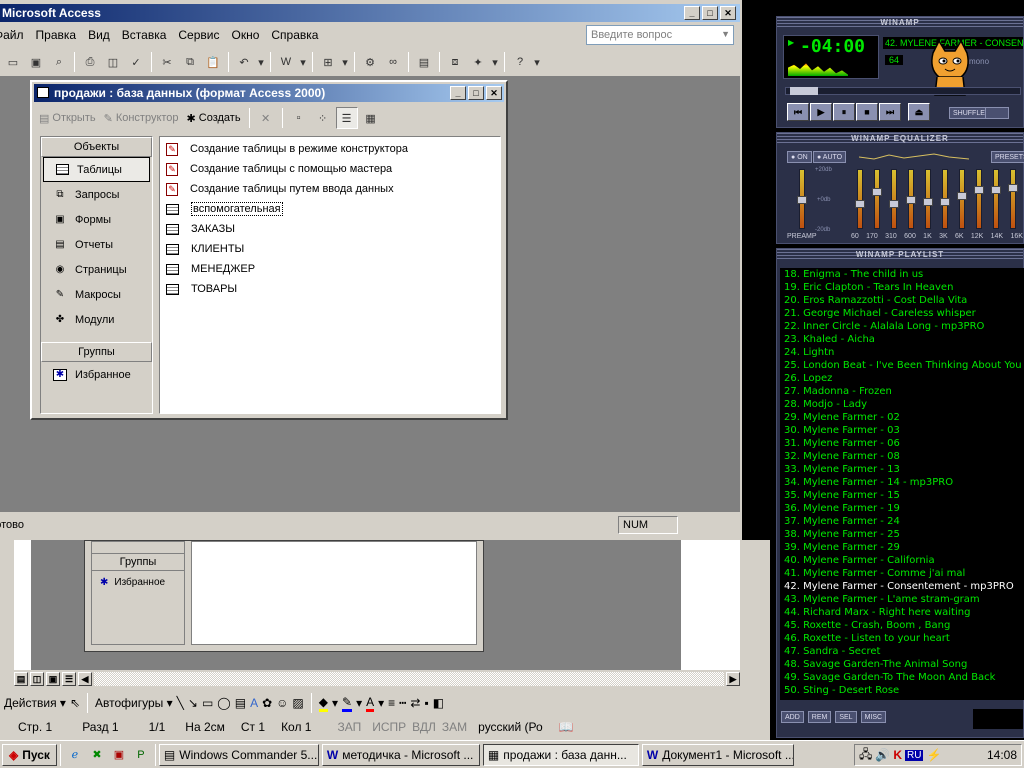  What do you see at coordinates (96, 269) in the screenshot?
I see `object-pages: ◉ Страницы` at bounding box center [96, 269].